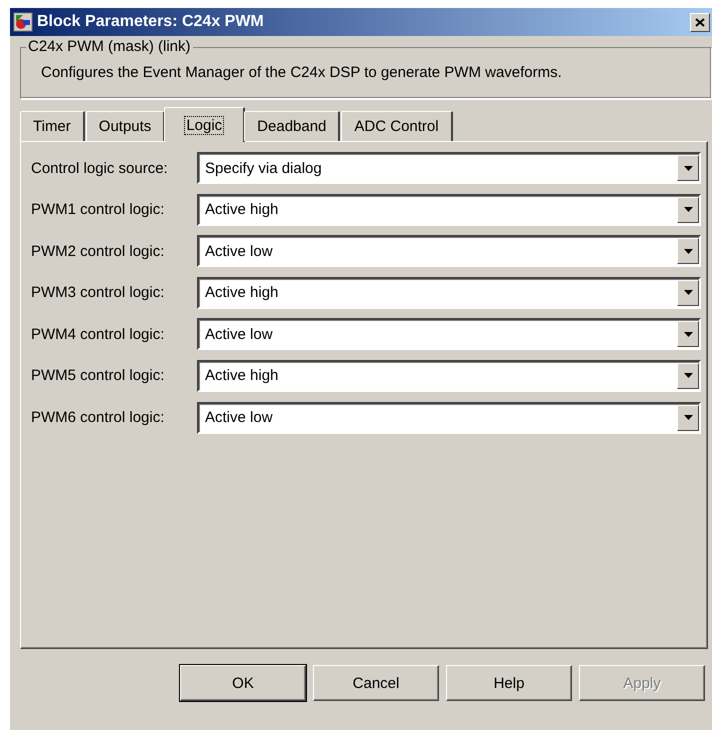 Image resolution: width=712 pixels, height=730 pixels. I want to click on field-label: PWM1 control logic:, so click(98, 209).